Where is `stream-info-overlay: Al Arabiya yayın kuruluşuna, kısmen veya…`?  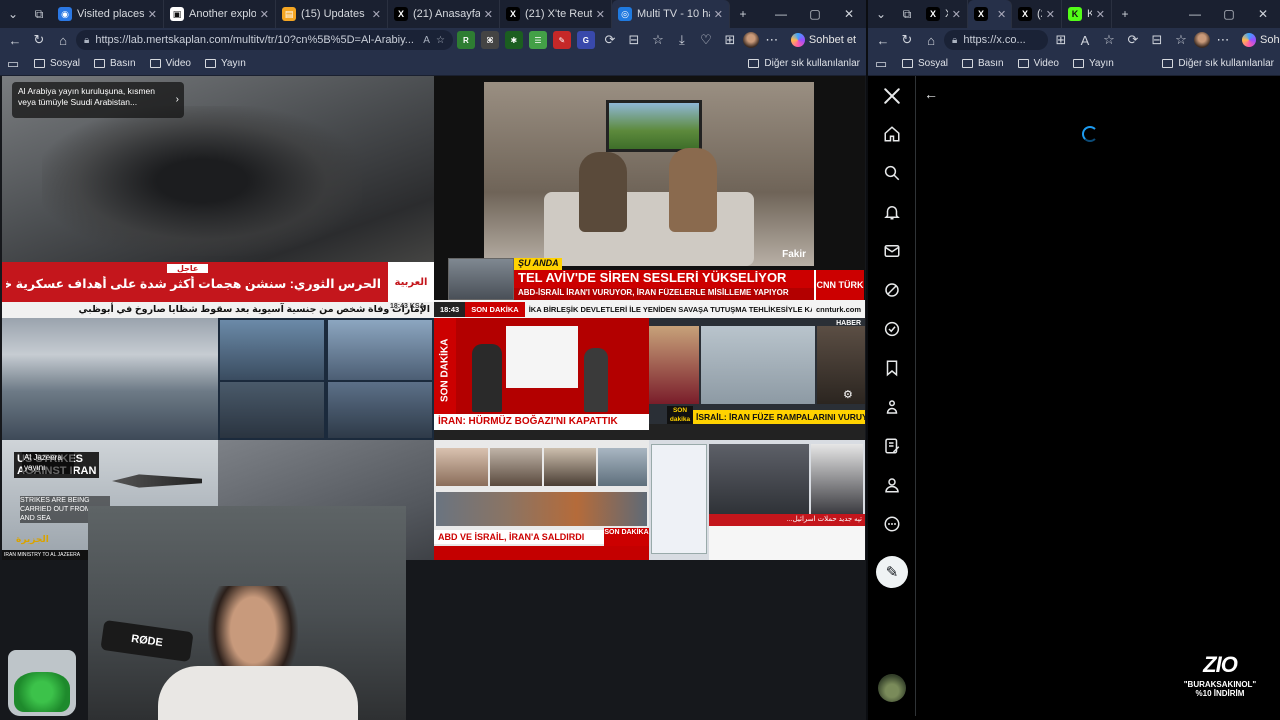 stream-info-overlay: Al Arabiya yayın kuruluşuna, kısmen veya… is located at coordinates (98, 100).